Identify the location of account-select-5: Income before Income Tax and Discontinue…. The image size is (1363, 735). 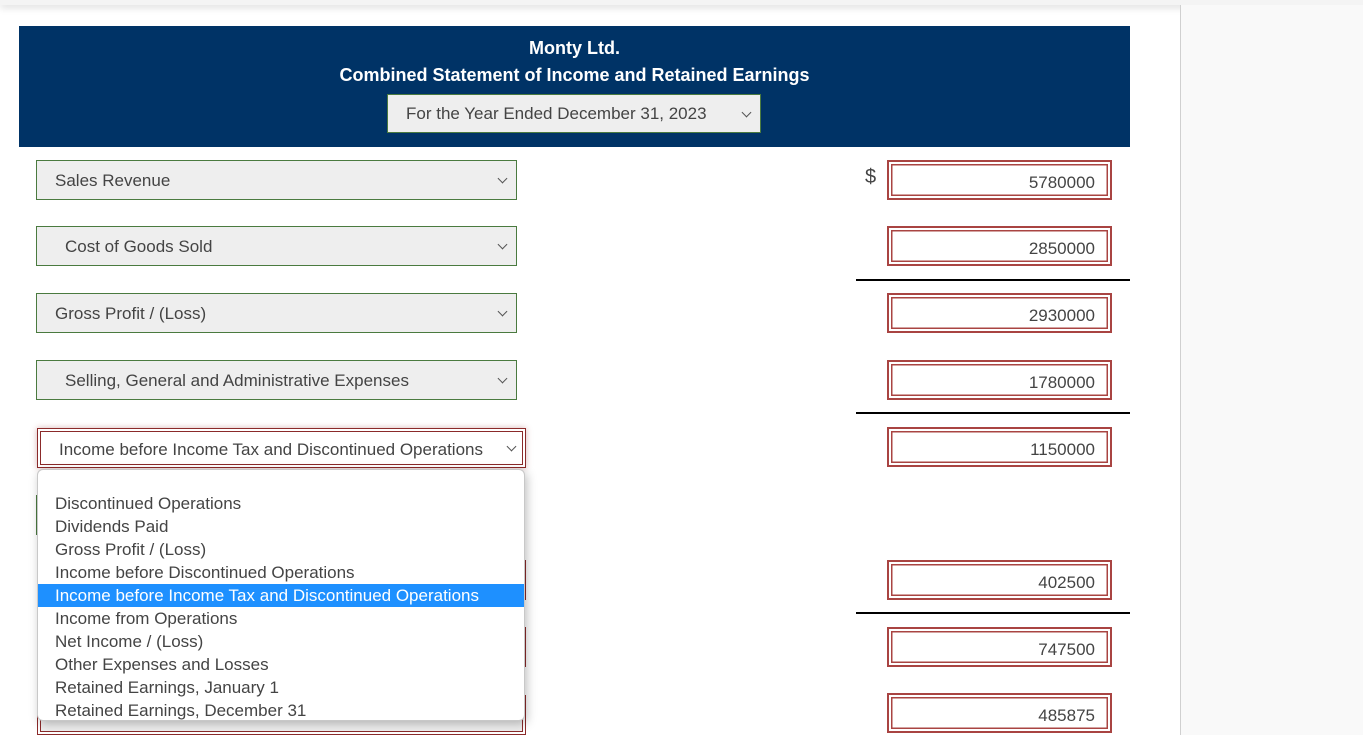
(281, 448).